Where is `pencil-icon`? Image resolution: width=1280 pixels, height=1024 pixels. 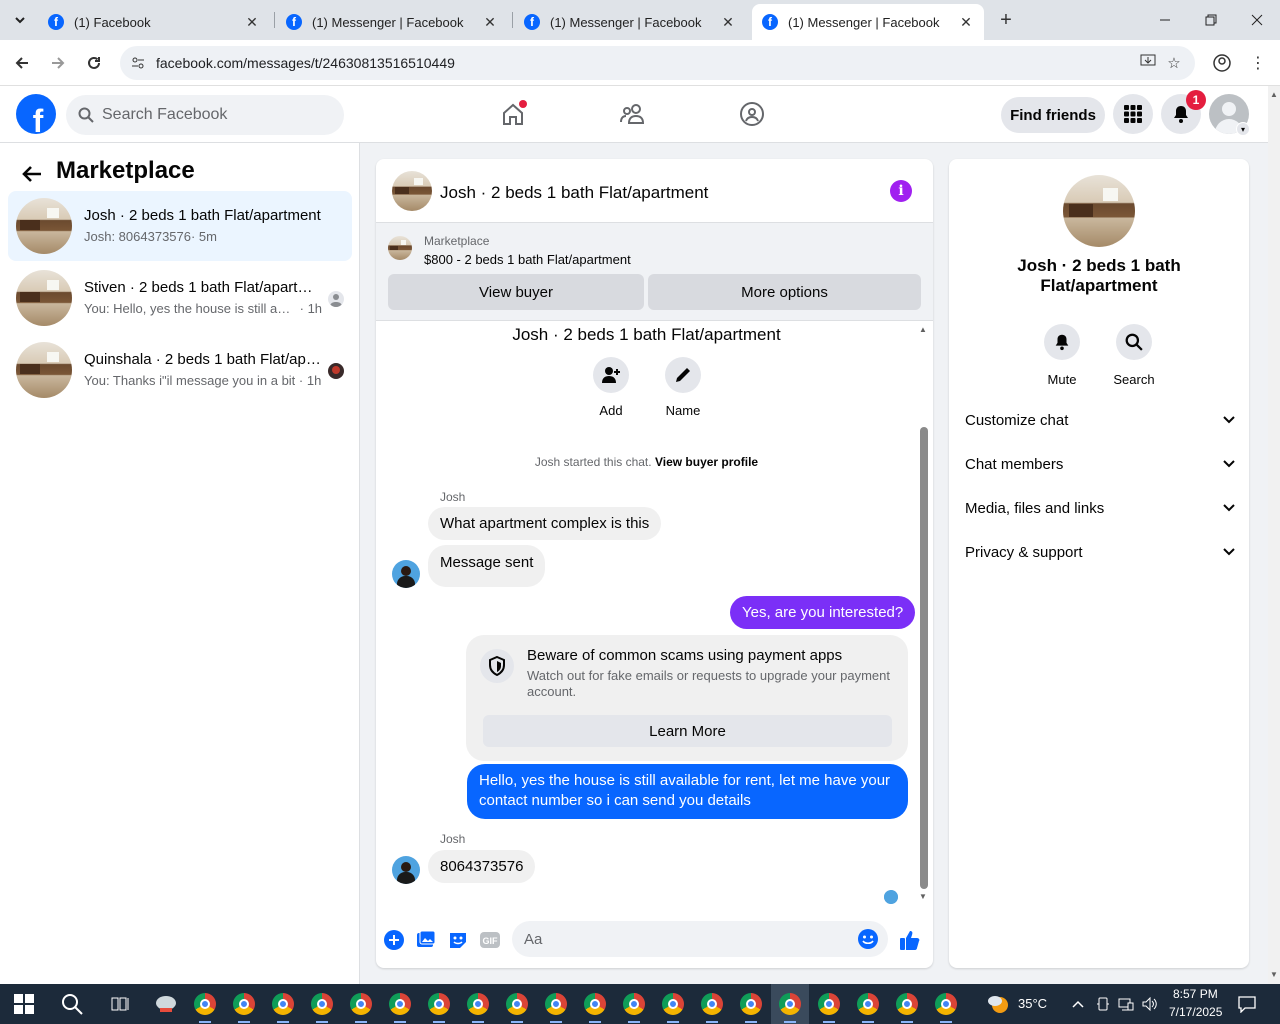 pencil-icon is located at coordinates (683, 375).